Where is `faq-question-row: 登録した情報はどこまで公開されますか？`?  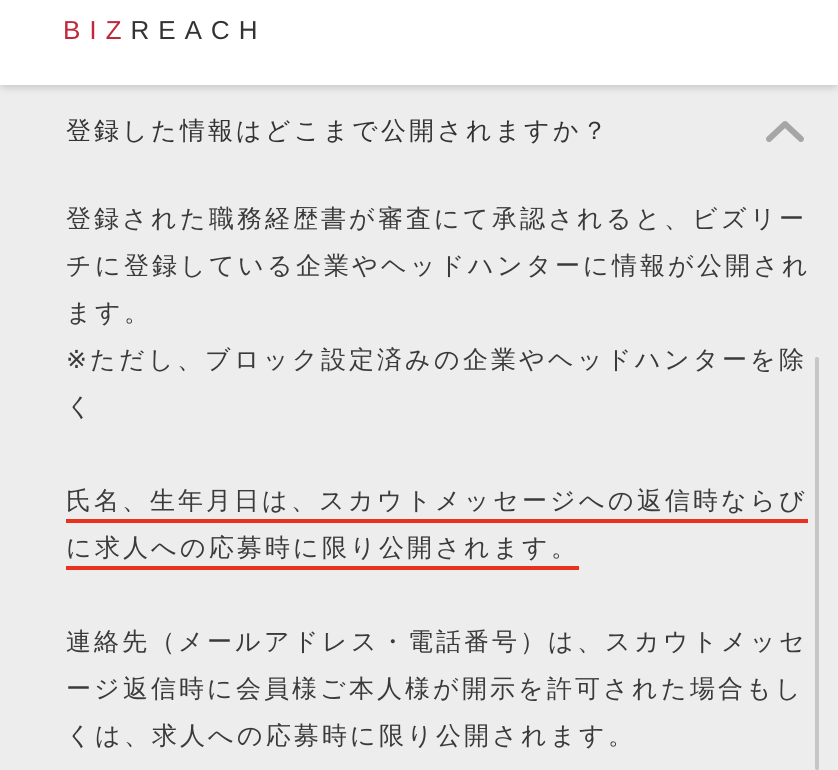
faq-question-row: 登録した情報はどこまで公開されますか？ is located at coordinates (435, 130).